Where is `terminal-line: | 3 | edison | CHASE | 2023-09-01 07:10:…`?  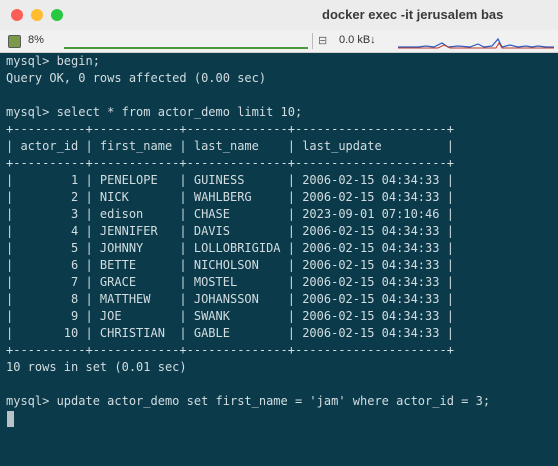
terminal-line: | 3 | edison | CHASE | 2023-09-01 07:10:… is located at coordinates (230, 214).